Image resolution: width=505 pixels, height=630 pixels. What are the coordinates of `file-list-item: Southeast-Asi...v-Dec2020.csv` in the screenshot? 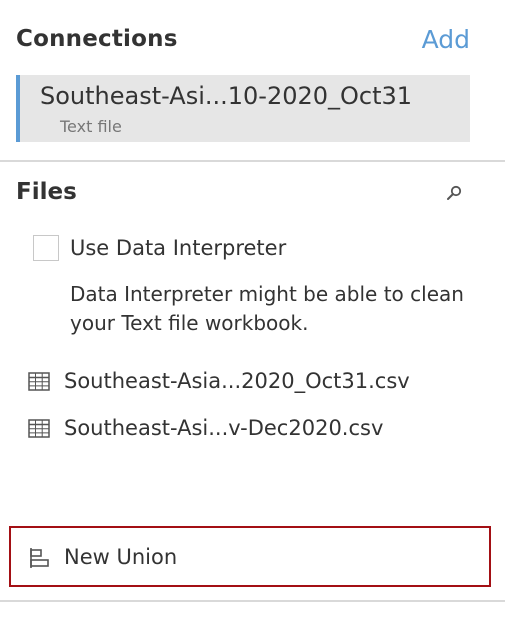 It's located at (248, 430).